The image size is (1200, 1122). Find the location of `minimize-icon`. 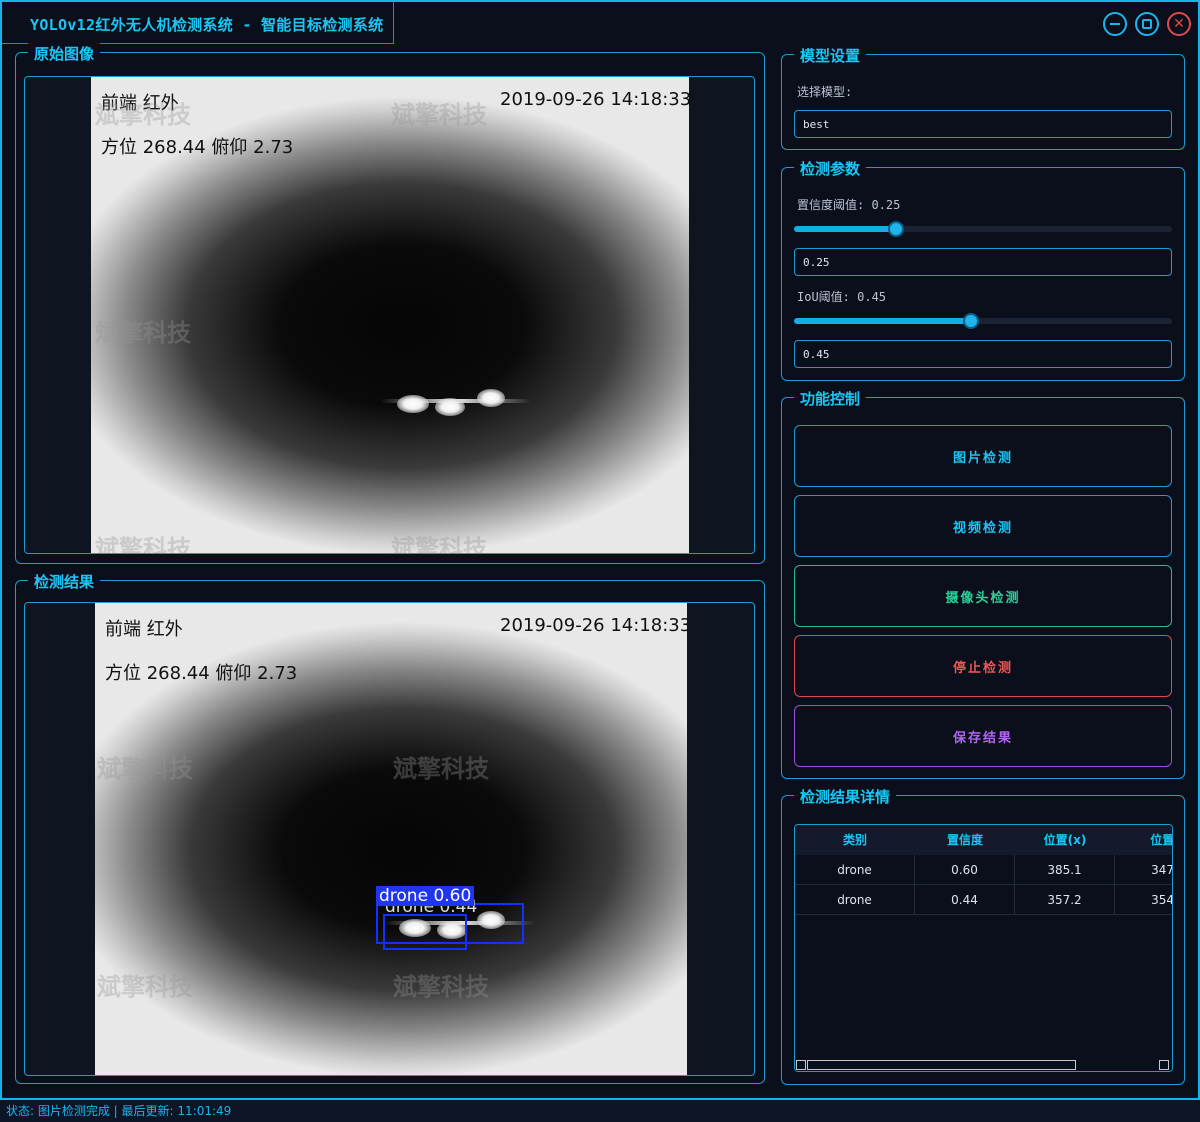

minimize-icon is located at coordinates (1115, 24).